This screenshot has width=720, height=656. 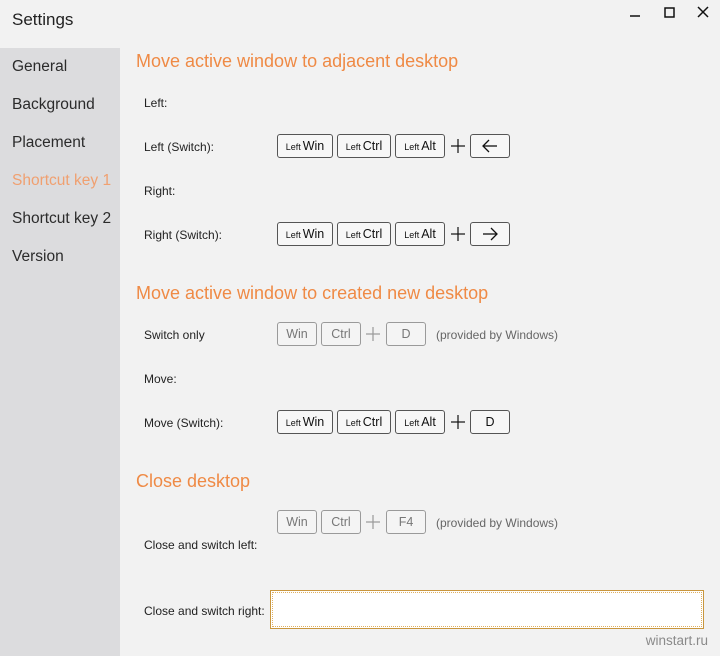 What do you see at coordinates (179, 147) in the screenshot?
I see `left-switch-label: Left (Switch):` at bounding box center [179, 147].